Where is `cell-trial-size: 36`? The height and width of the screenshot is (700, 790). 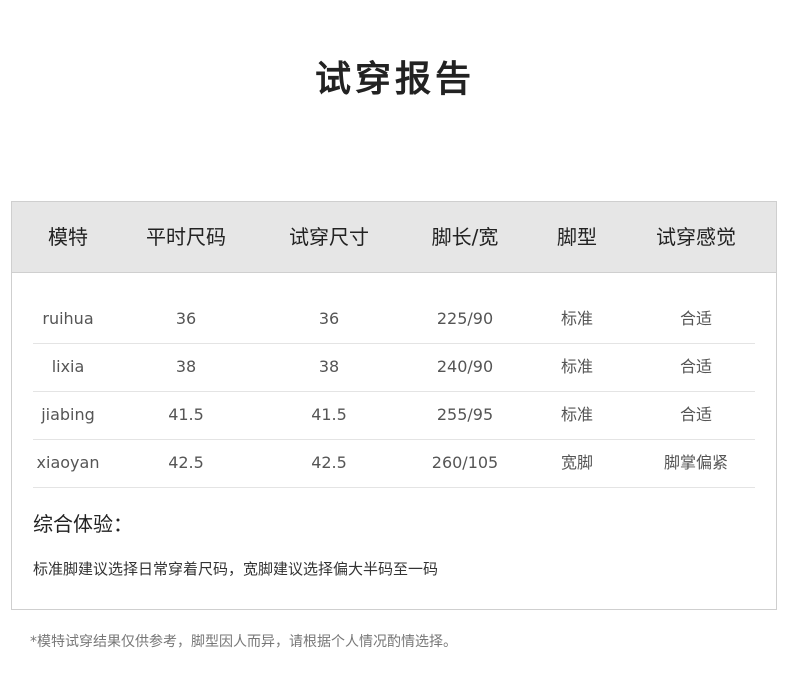 cell-trial-size: 36 is located at coordinates (329, 318).